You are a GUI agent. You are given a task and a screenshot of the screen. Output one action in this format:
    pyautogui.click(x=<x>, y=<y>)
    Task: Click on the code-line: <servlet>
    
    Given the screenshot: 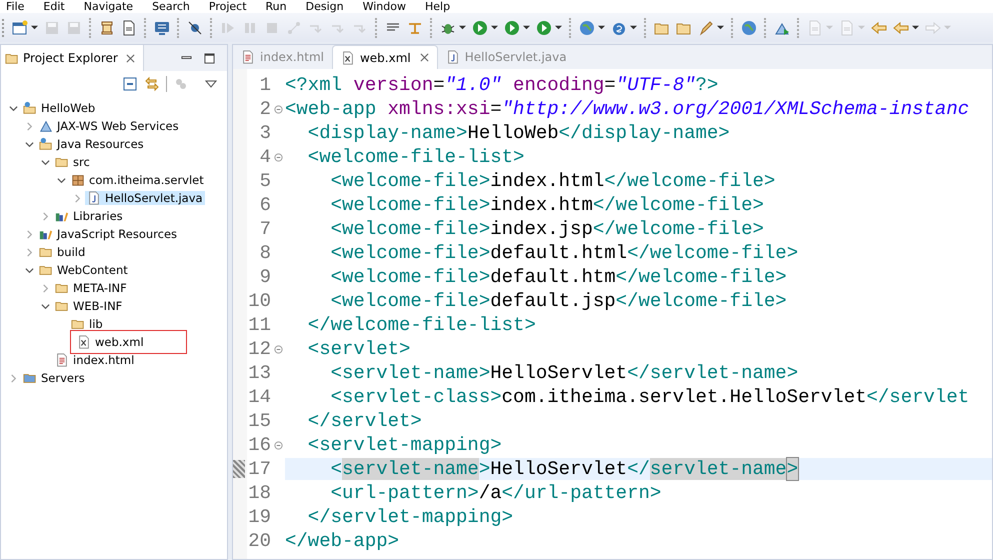 What is the action you would take?
    pyautogui.click(x=359, y=349)
    